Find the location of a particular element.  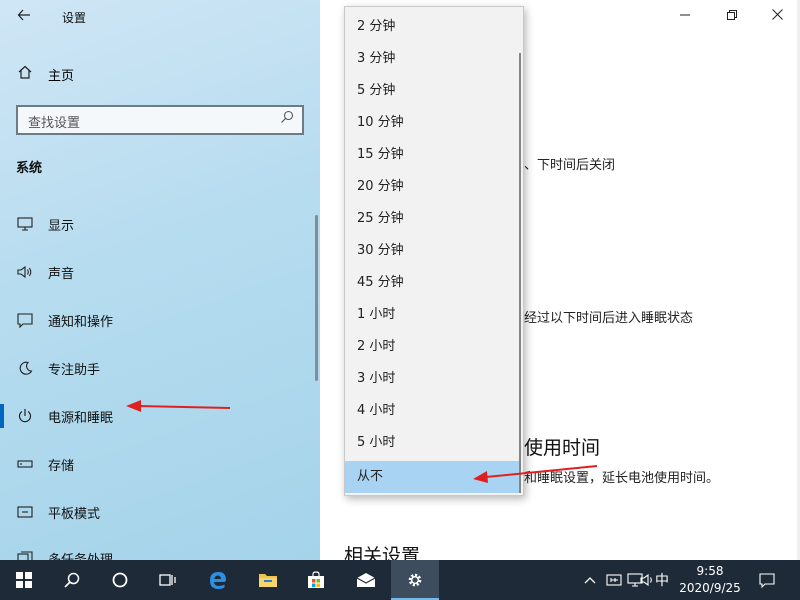

power-plug-icon is located at coordinates (614, 580).